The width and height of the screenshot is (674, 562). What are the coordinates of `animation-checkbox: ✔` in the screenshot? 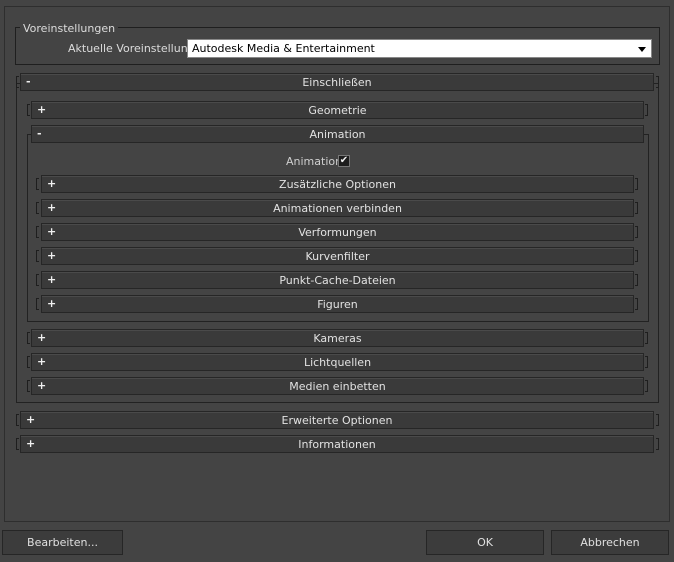 It's located at (344, 161).